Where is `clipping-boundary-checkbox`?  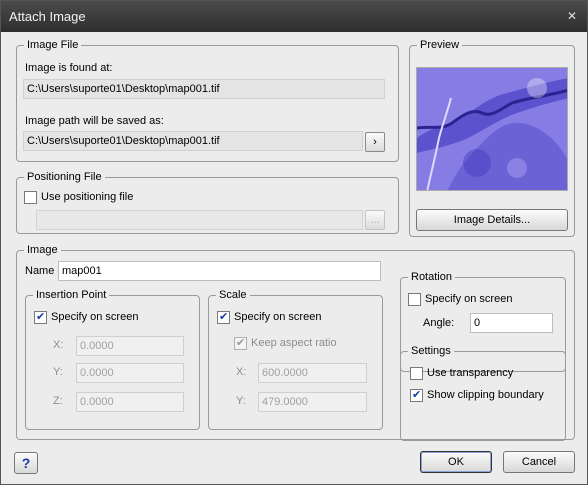 clipping-boundary-checkbox is located at coordinates (416, 395).